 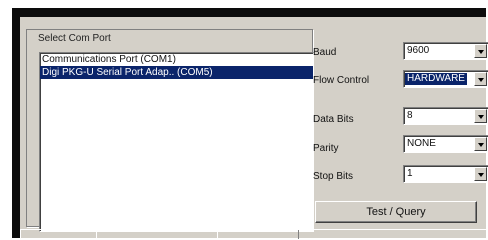 I want to click on list-item-com1: Communications Port (COM1), so click(x=176, y=59).